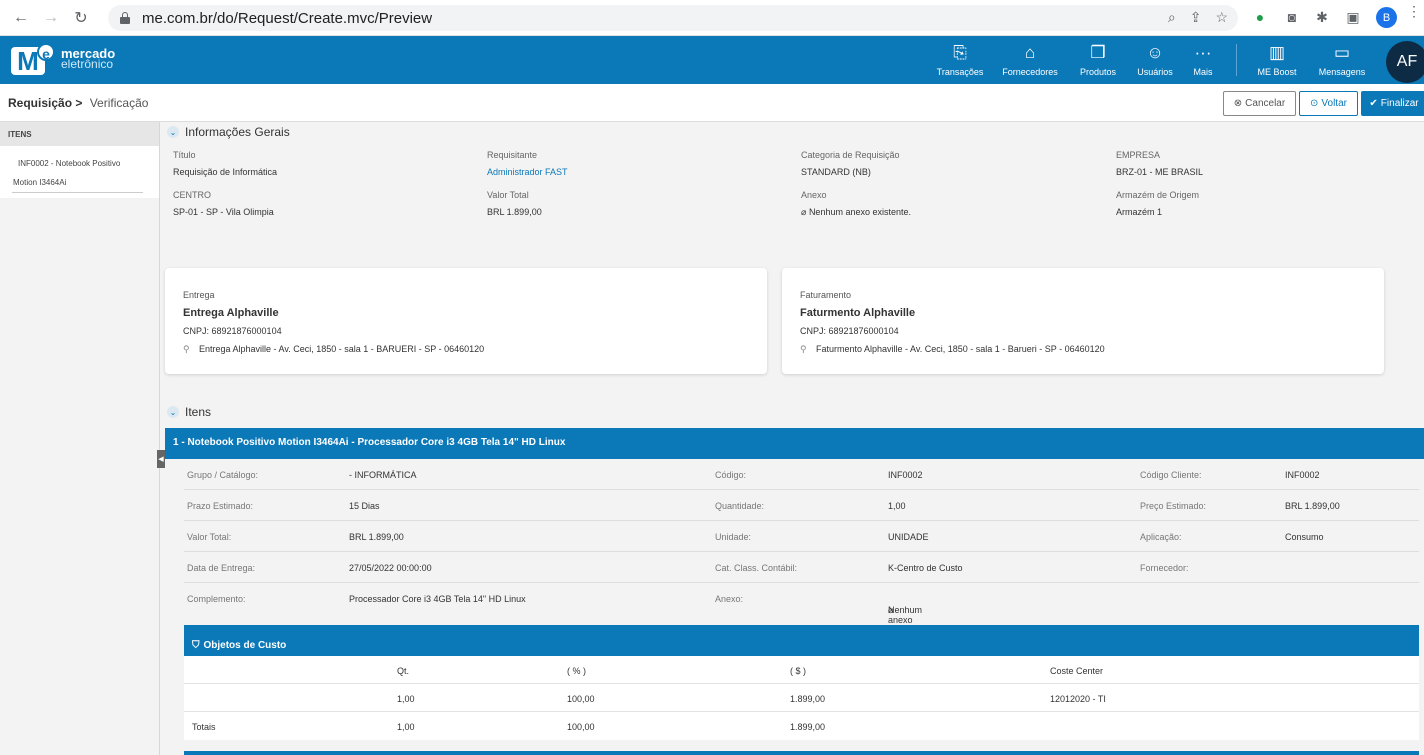 This screenshot has width=1424, height=755. What do you see at coordinates (161, 459) in the screenshot?
I see `sidebar-collapse-icon: ◀` at bounding box center [161, 459].